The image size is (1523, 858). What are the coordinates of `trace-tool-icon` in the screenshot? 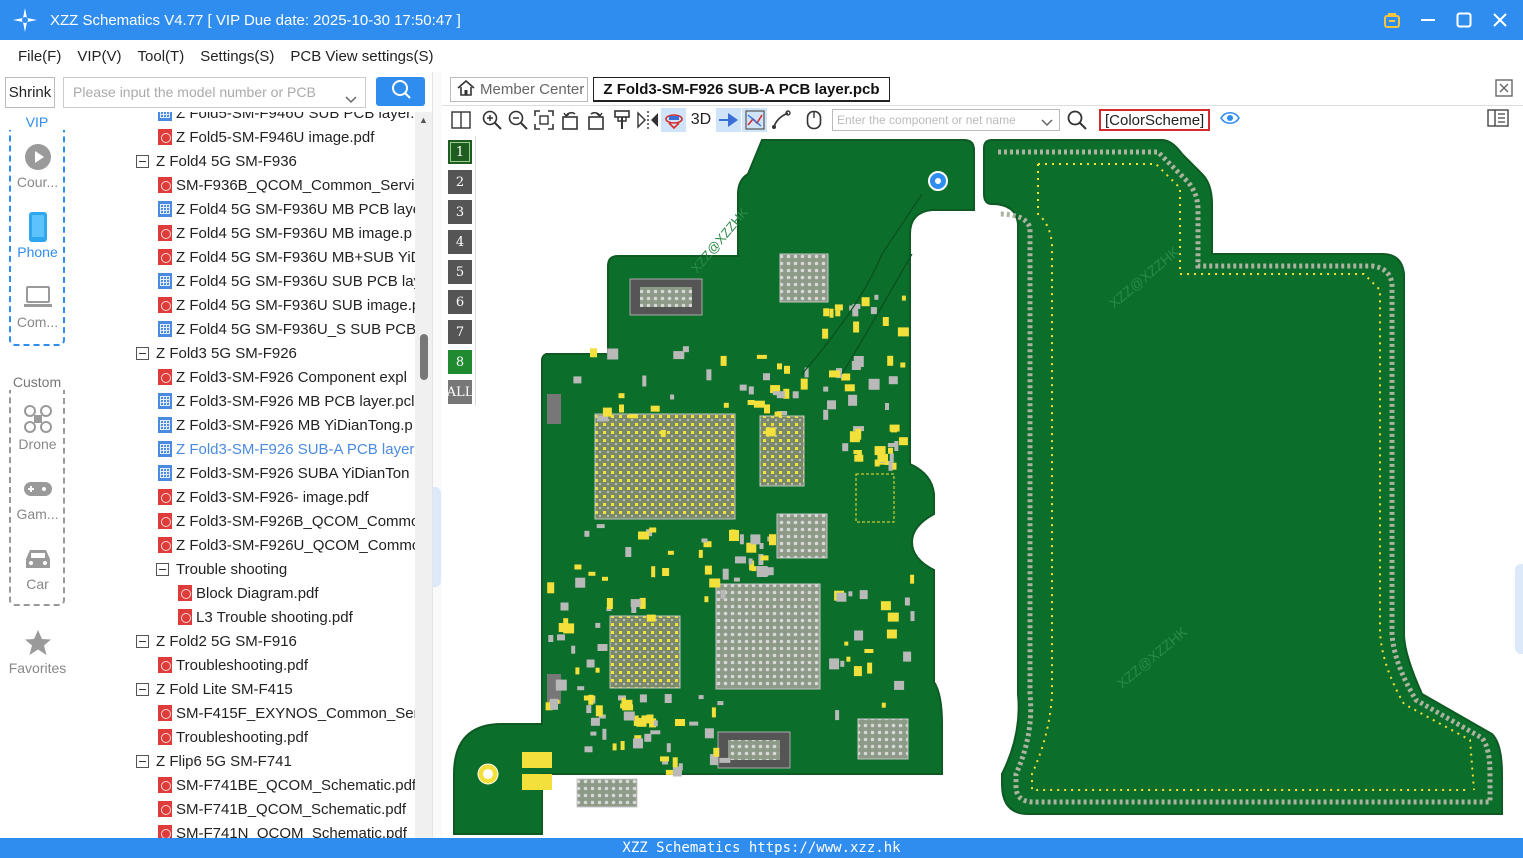 It's located at (780, 120).